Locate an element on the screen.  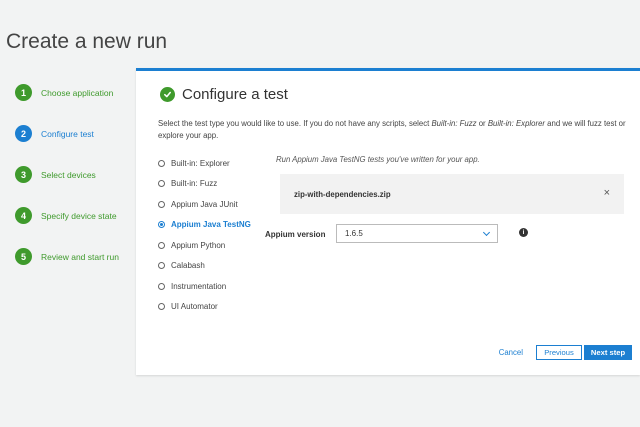
check-circle-icon is located at coordinates (167, 94).